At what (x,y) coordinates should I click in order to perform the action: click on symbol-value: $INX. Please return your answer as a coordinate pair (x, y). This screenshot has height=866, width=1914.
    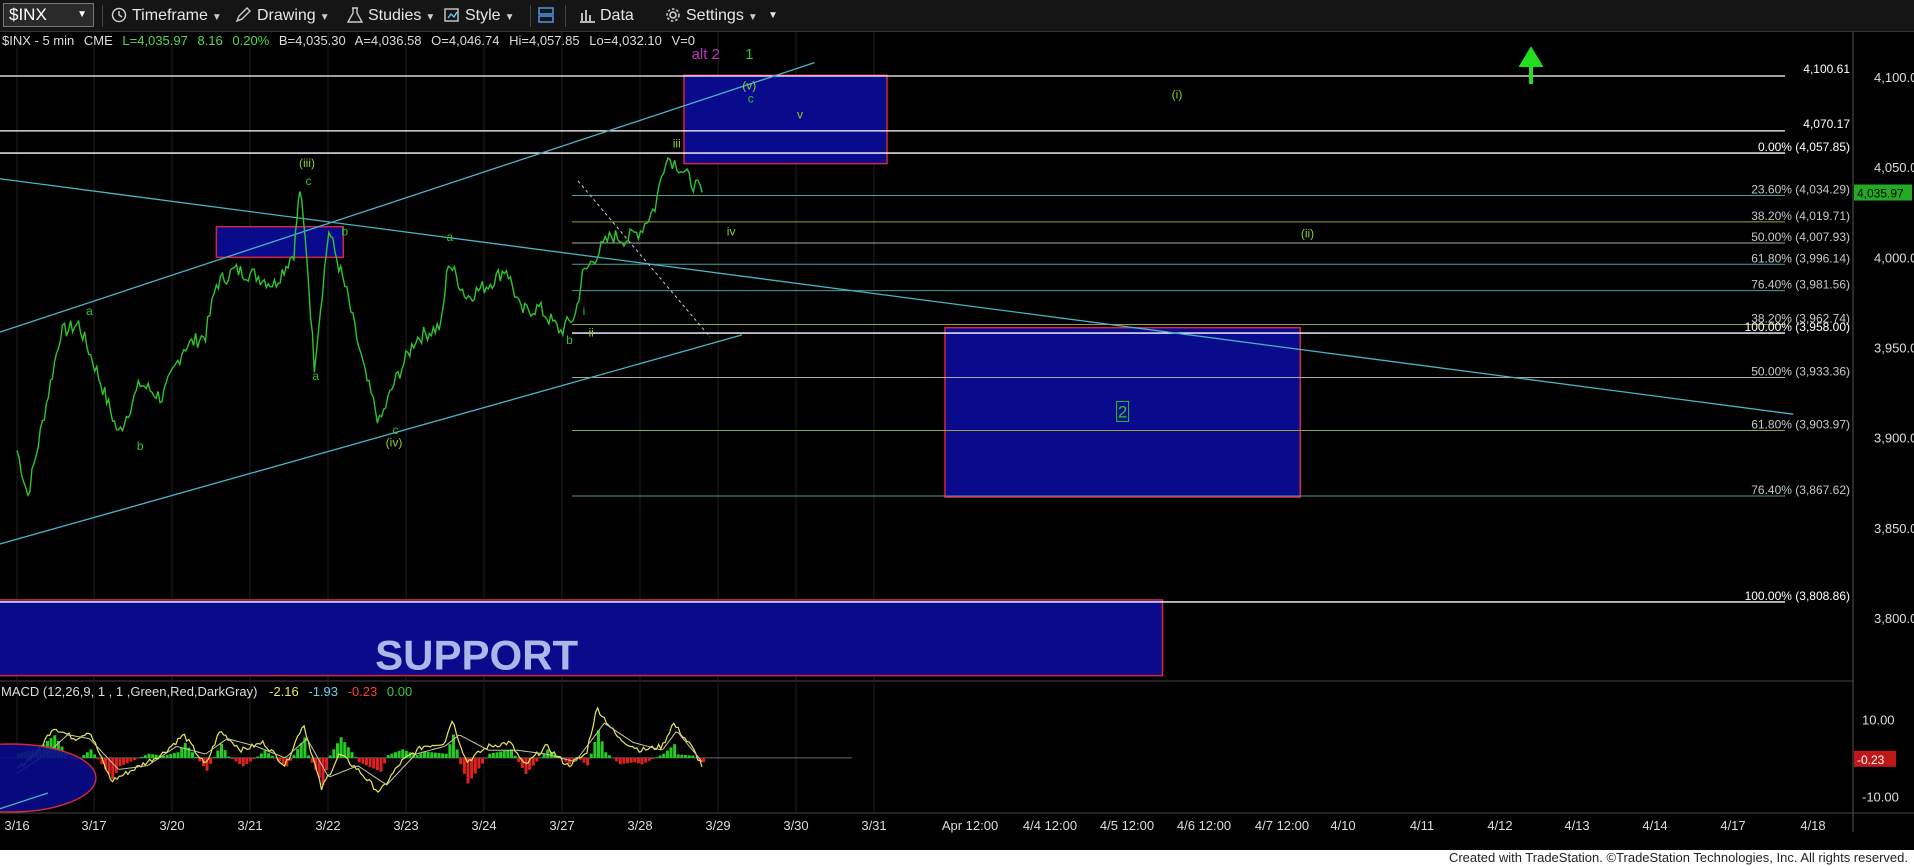
    Looking at the image, I should click on (28, 14).